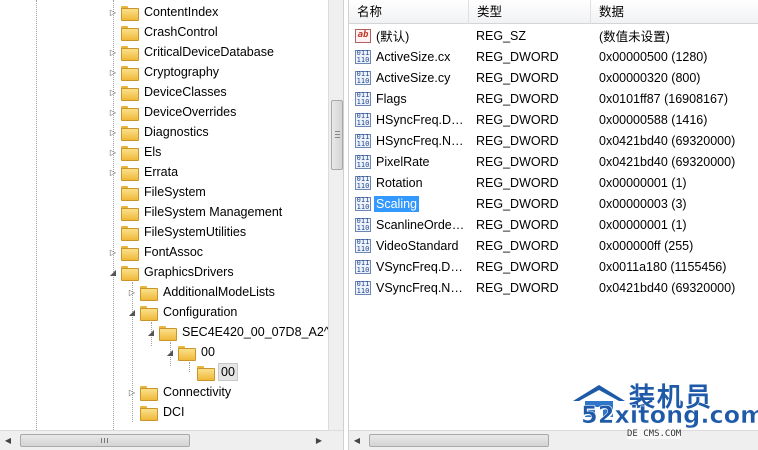 This screenshot has height=450, width=758. Describe the element at coordinates (164, 32) in the screenshot. I see `tree-item: CrashControl` at that location.